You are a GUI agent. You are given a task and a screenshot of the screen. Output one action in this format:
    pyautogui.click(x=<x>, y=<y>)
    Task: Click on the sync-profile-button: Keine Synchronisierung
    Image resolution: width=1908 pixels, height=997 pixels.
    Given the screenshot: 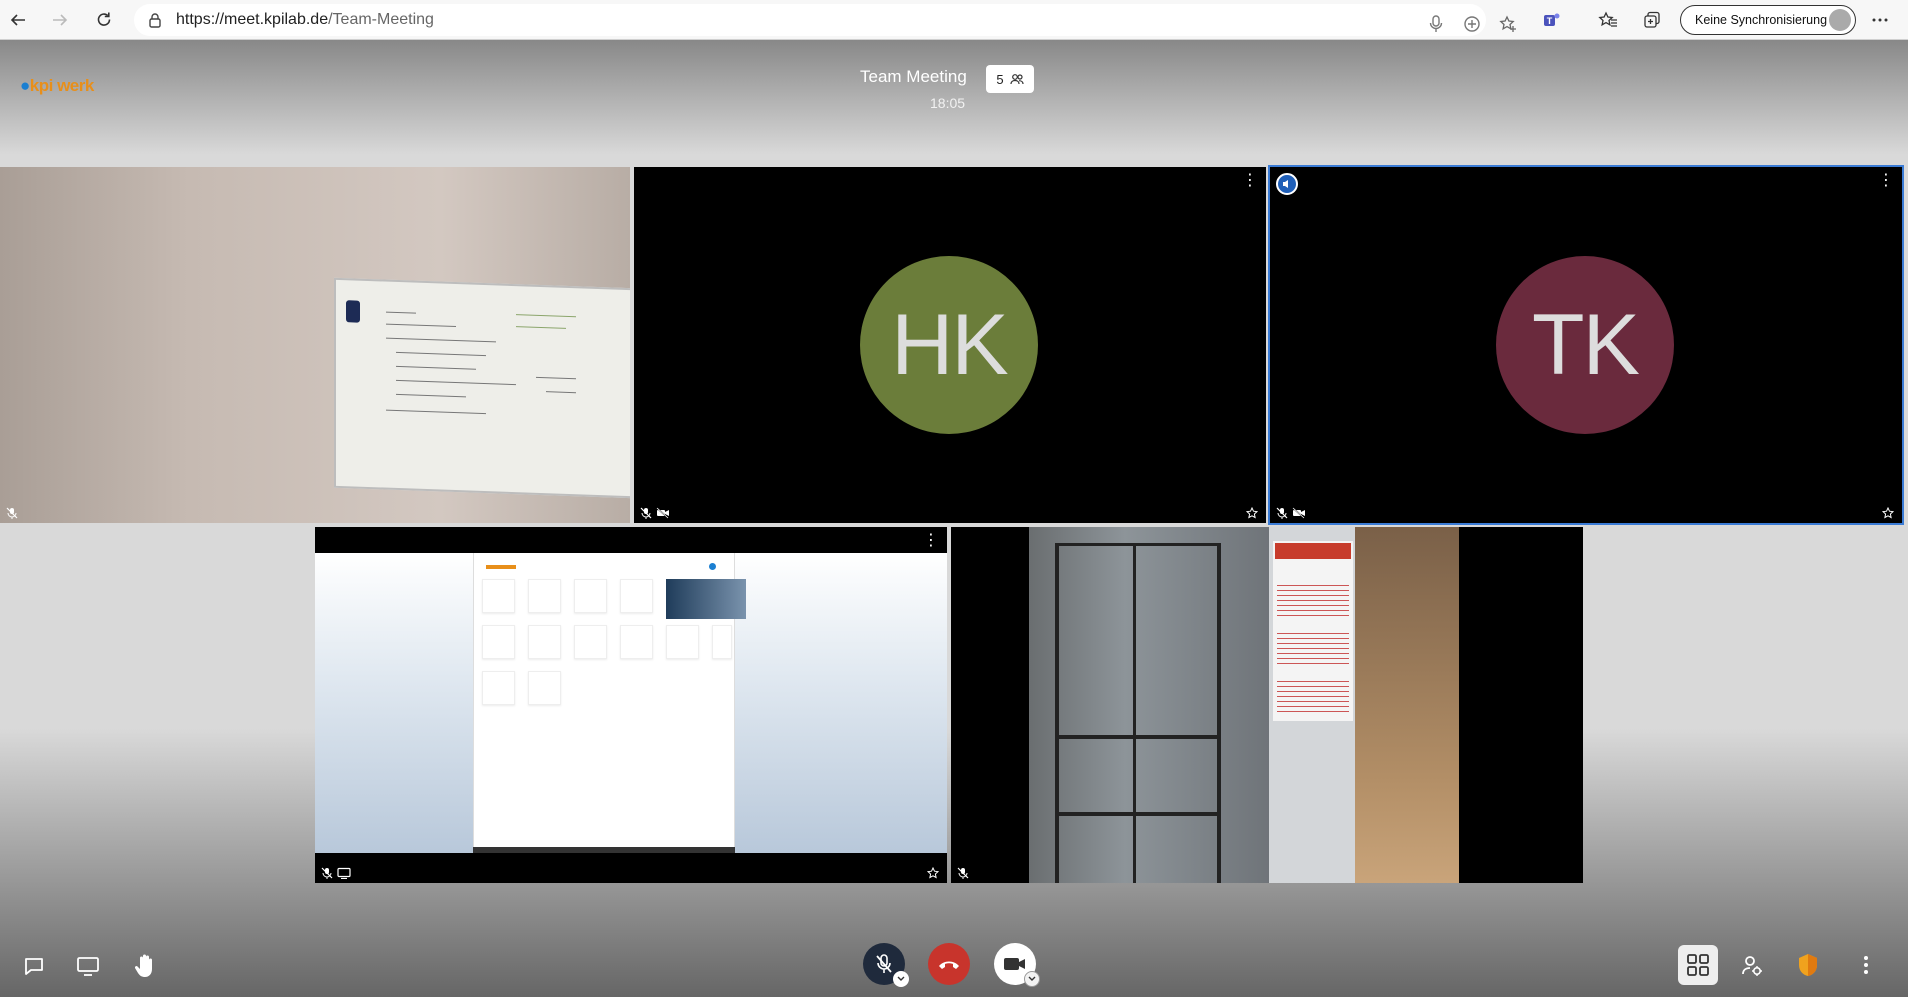 What is the action you would take?
    pyautogui.click(x=1768, y=20)
    